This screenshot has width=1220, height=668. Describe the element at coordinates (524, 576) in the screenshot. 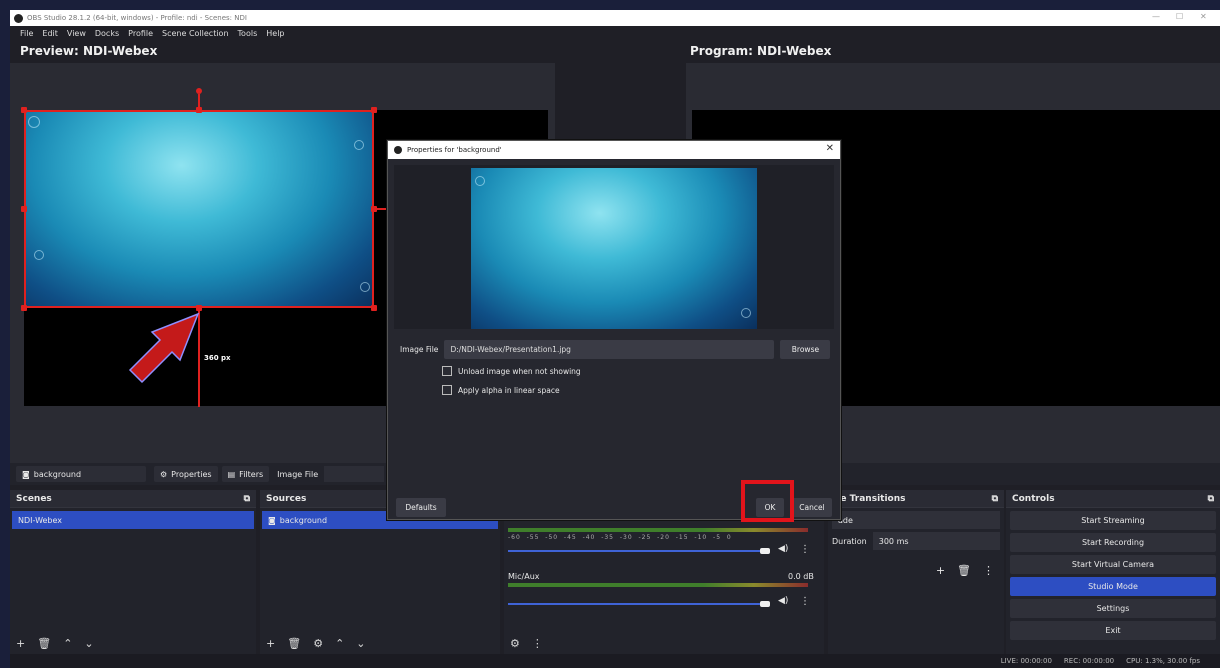

I see `mic-aux-label: Mic/Aux` at that location.